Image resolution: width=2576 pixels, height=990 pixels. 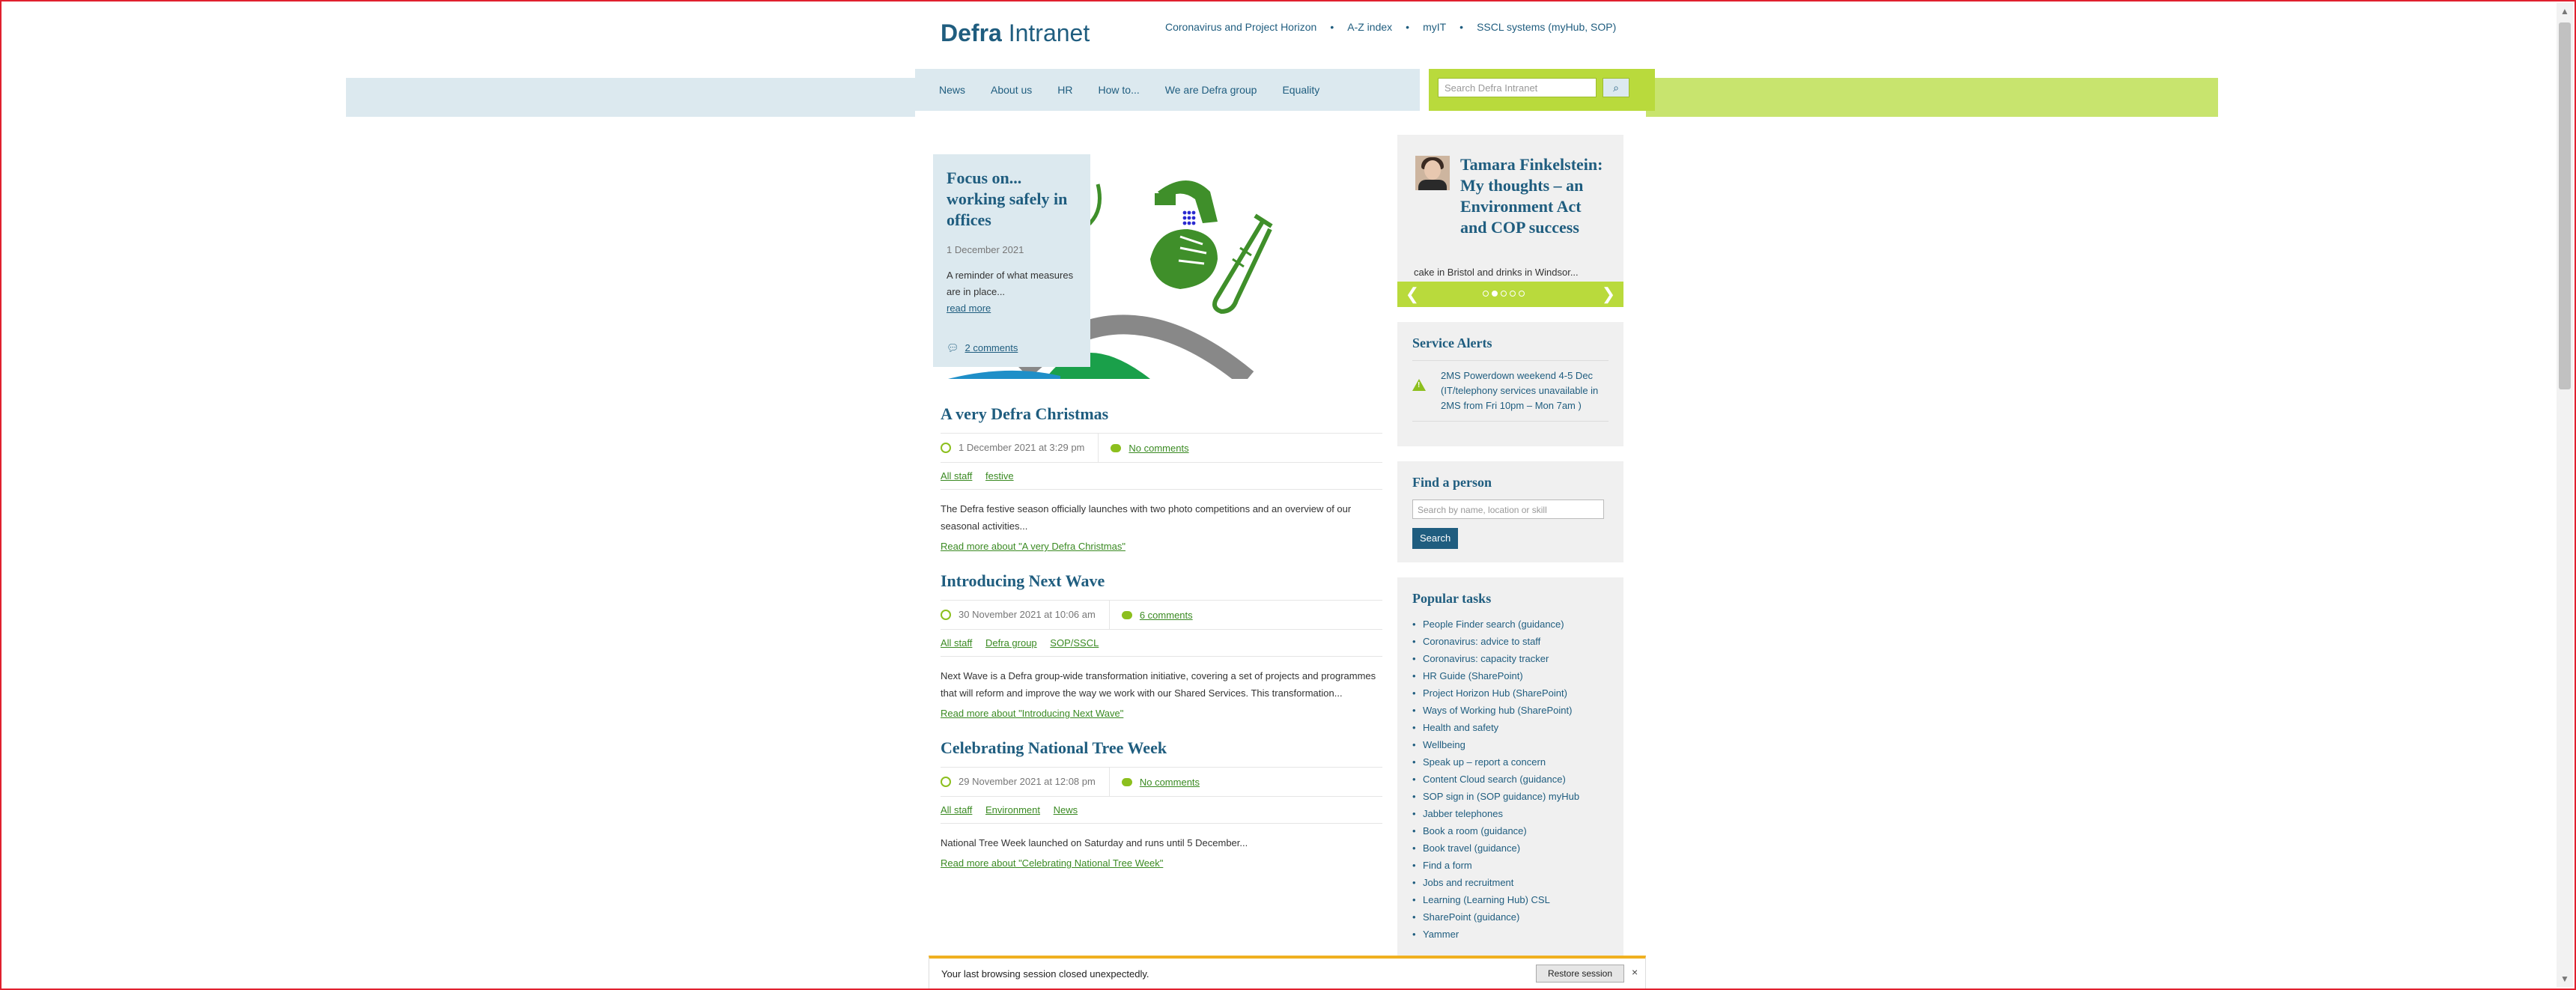 What do you see at coordinates (1608, 294) in the screenshot?
I see `chevron-right-icon: ❯` at bounding box center [1608, 294].